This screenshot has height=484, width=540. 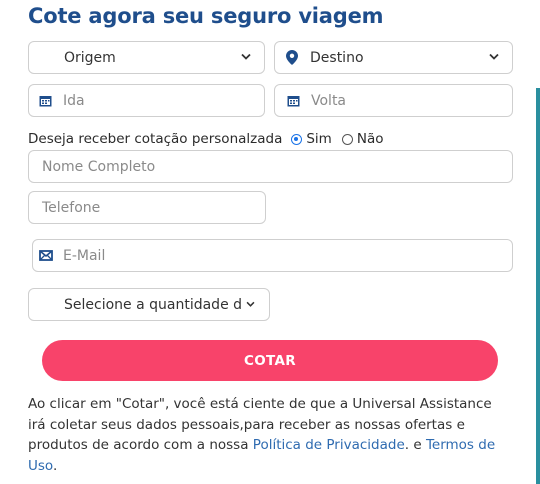 What do you see at coordinates (71, 207) in the screenshot?
I see `phone-placeholder: Telefone` at bounding box center [71, 207].